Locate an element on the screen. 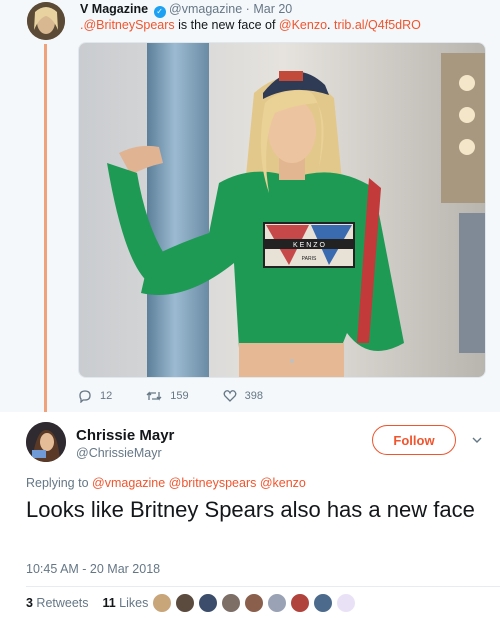 This screenshot has height=618, width=500. avatar-chrissiemayr is located at coordinates (46, 442).